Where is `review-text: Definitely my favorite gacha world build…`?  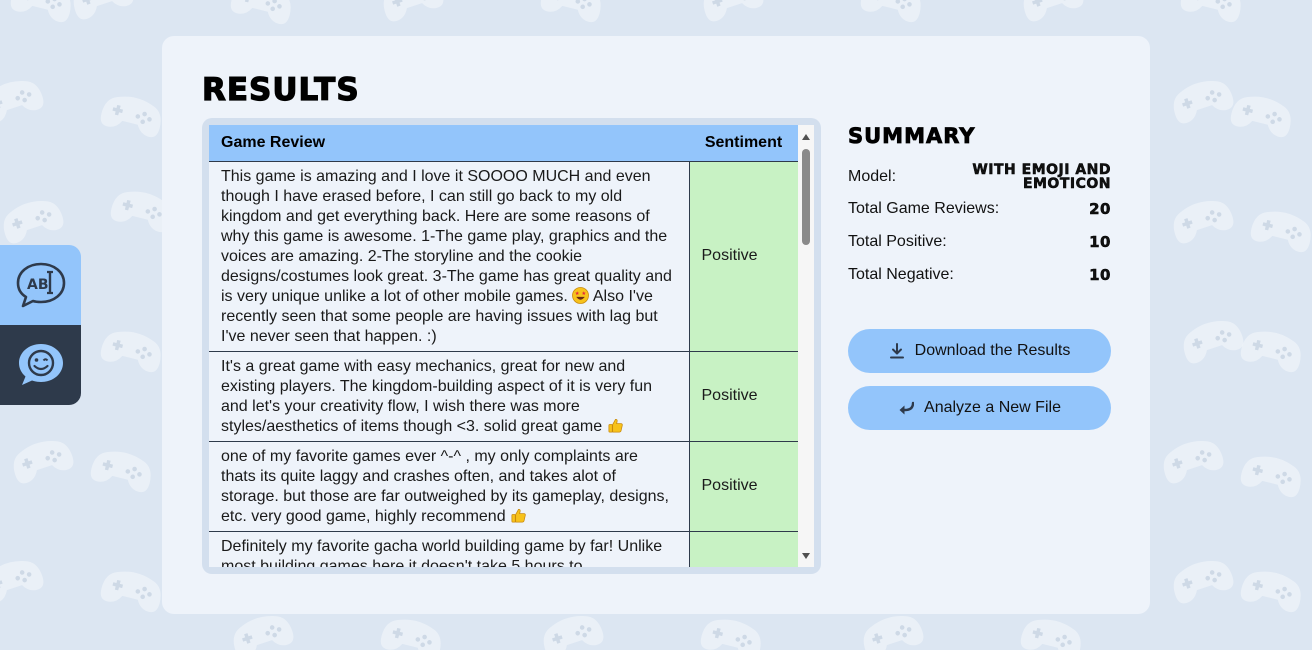 review-text: Definitely my favorite gacha world build… is located at coordinates (442, 552).